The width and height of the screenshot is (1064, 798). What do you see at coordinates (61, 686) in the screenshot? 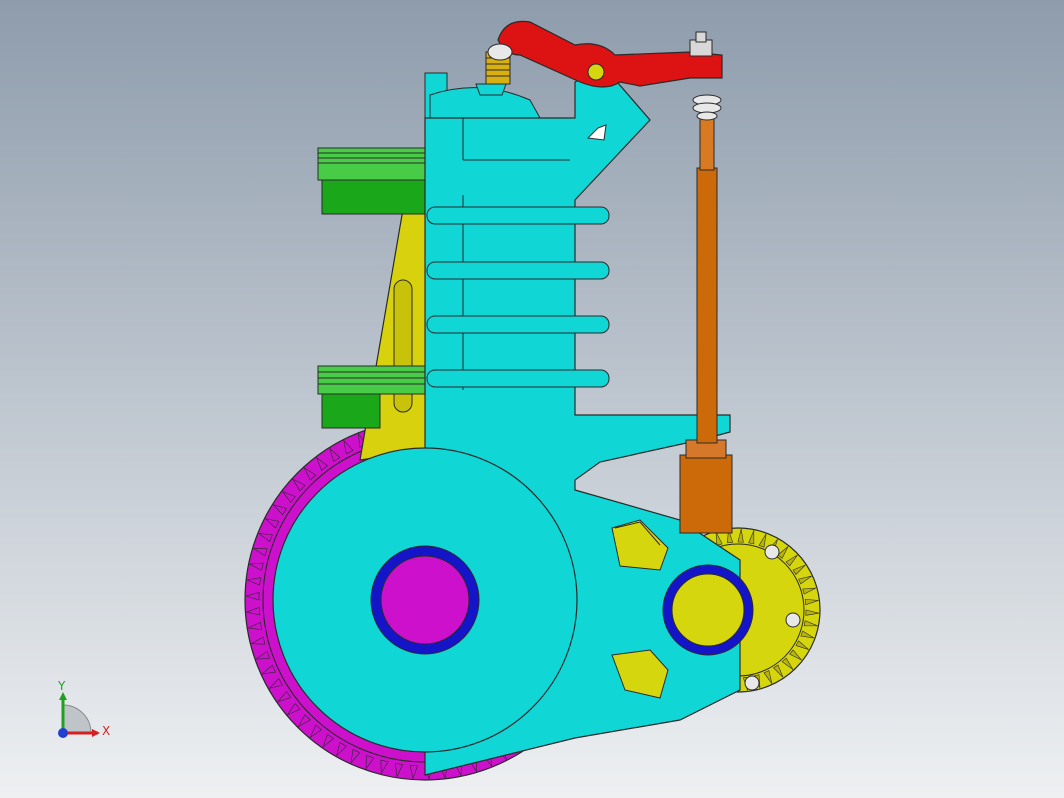
I see `y-axis-label: Y` at bounding box center [61, 686].